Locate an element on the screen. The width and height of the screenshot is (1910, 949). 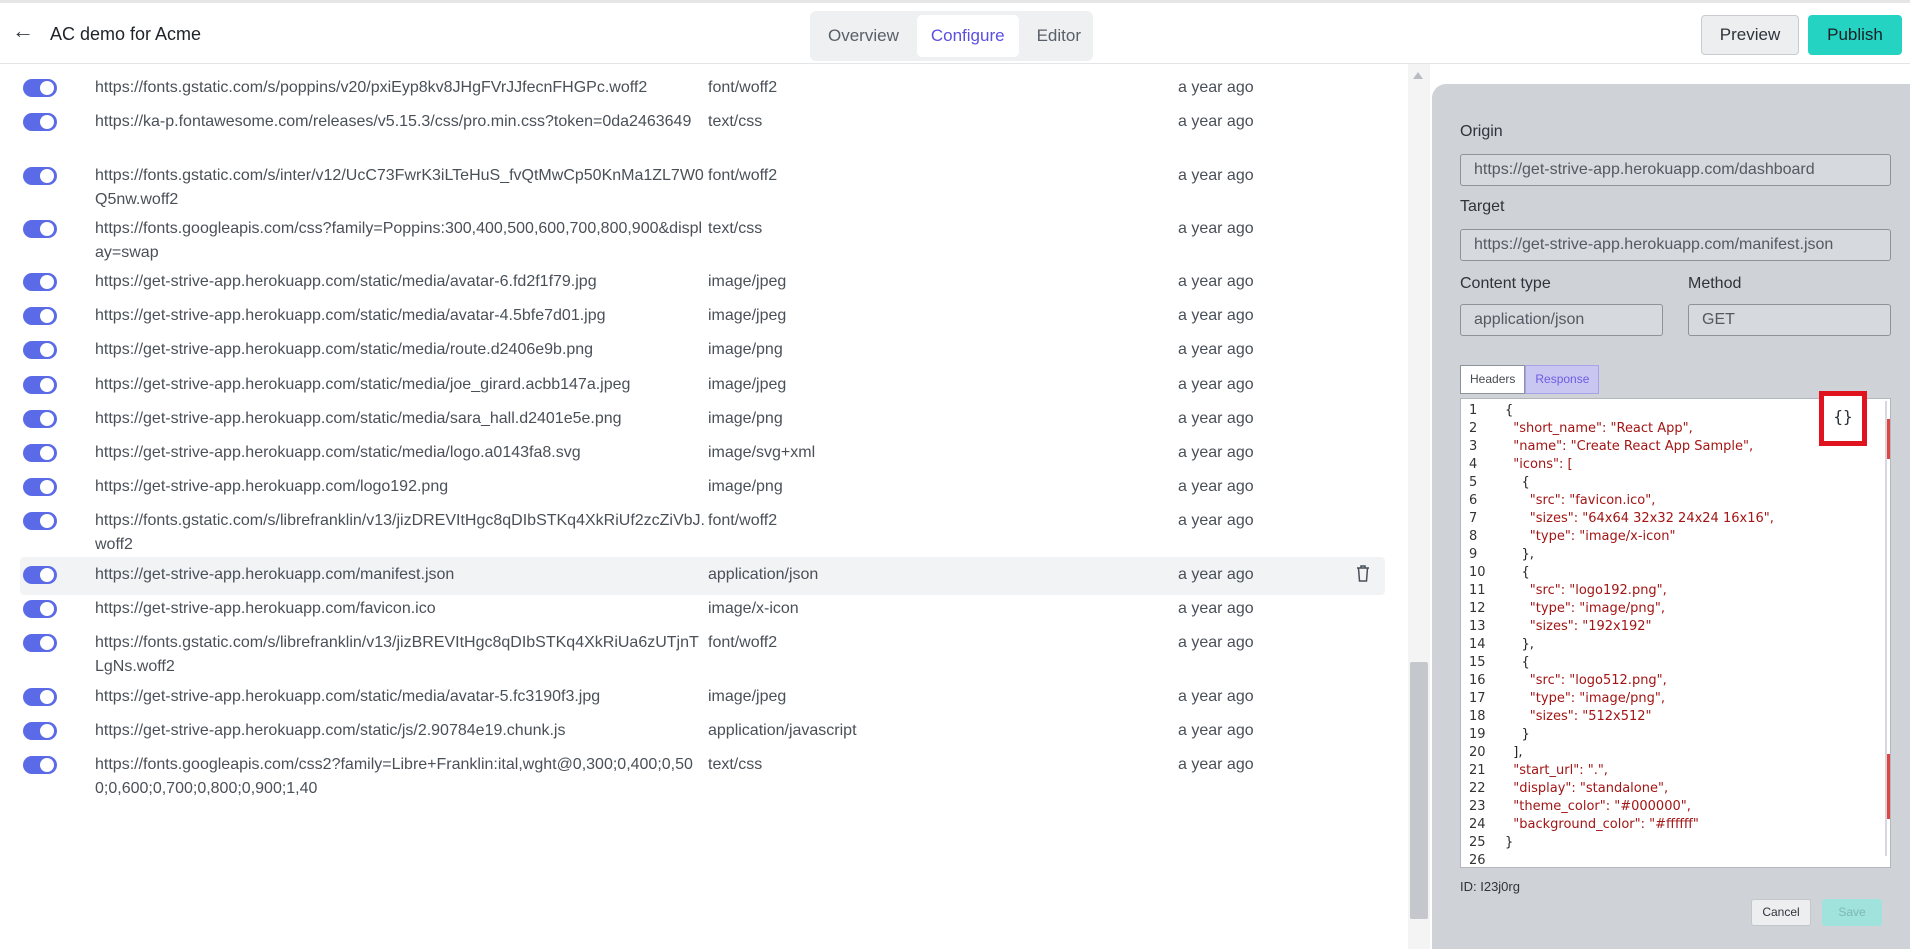
line-number: 2 is located at coordinates (1473, 428).